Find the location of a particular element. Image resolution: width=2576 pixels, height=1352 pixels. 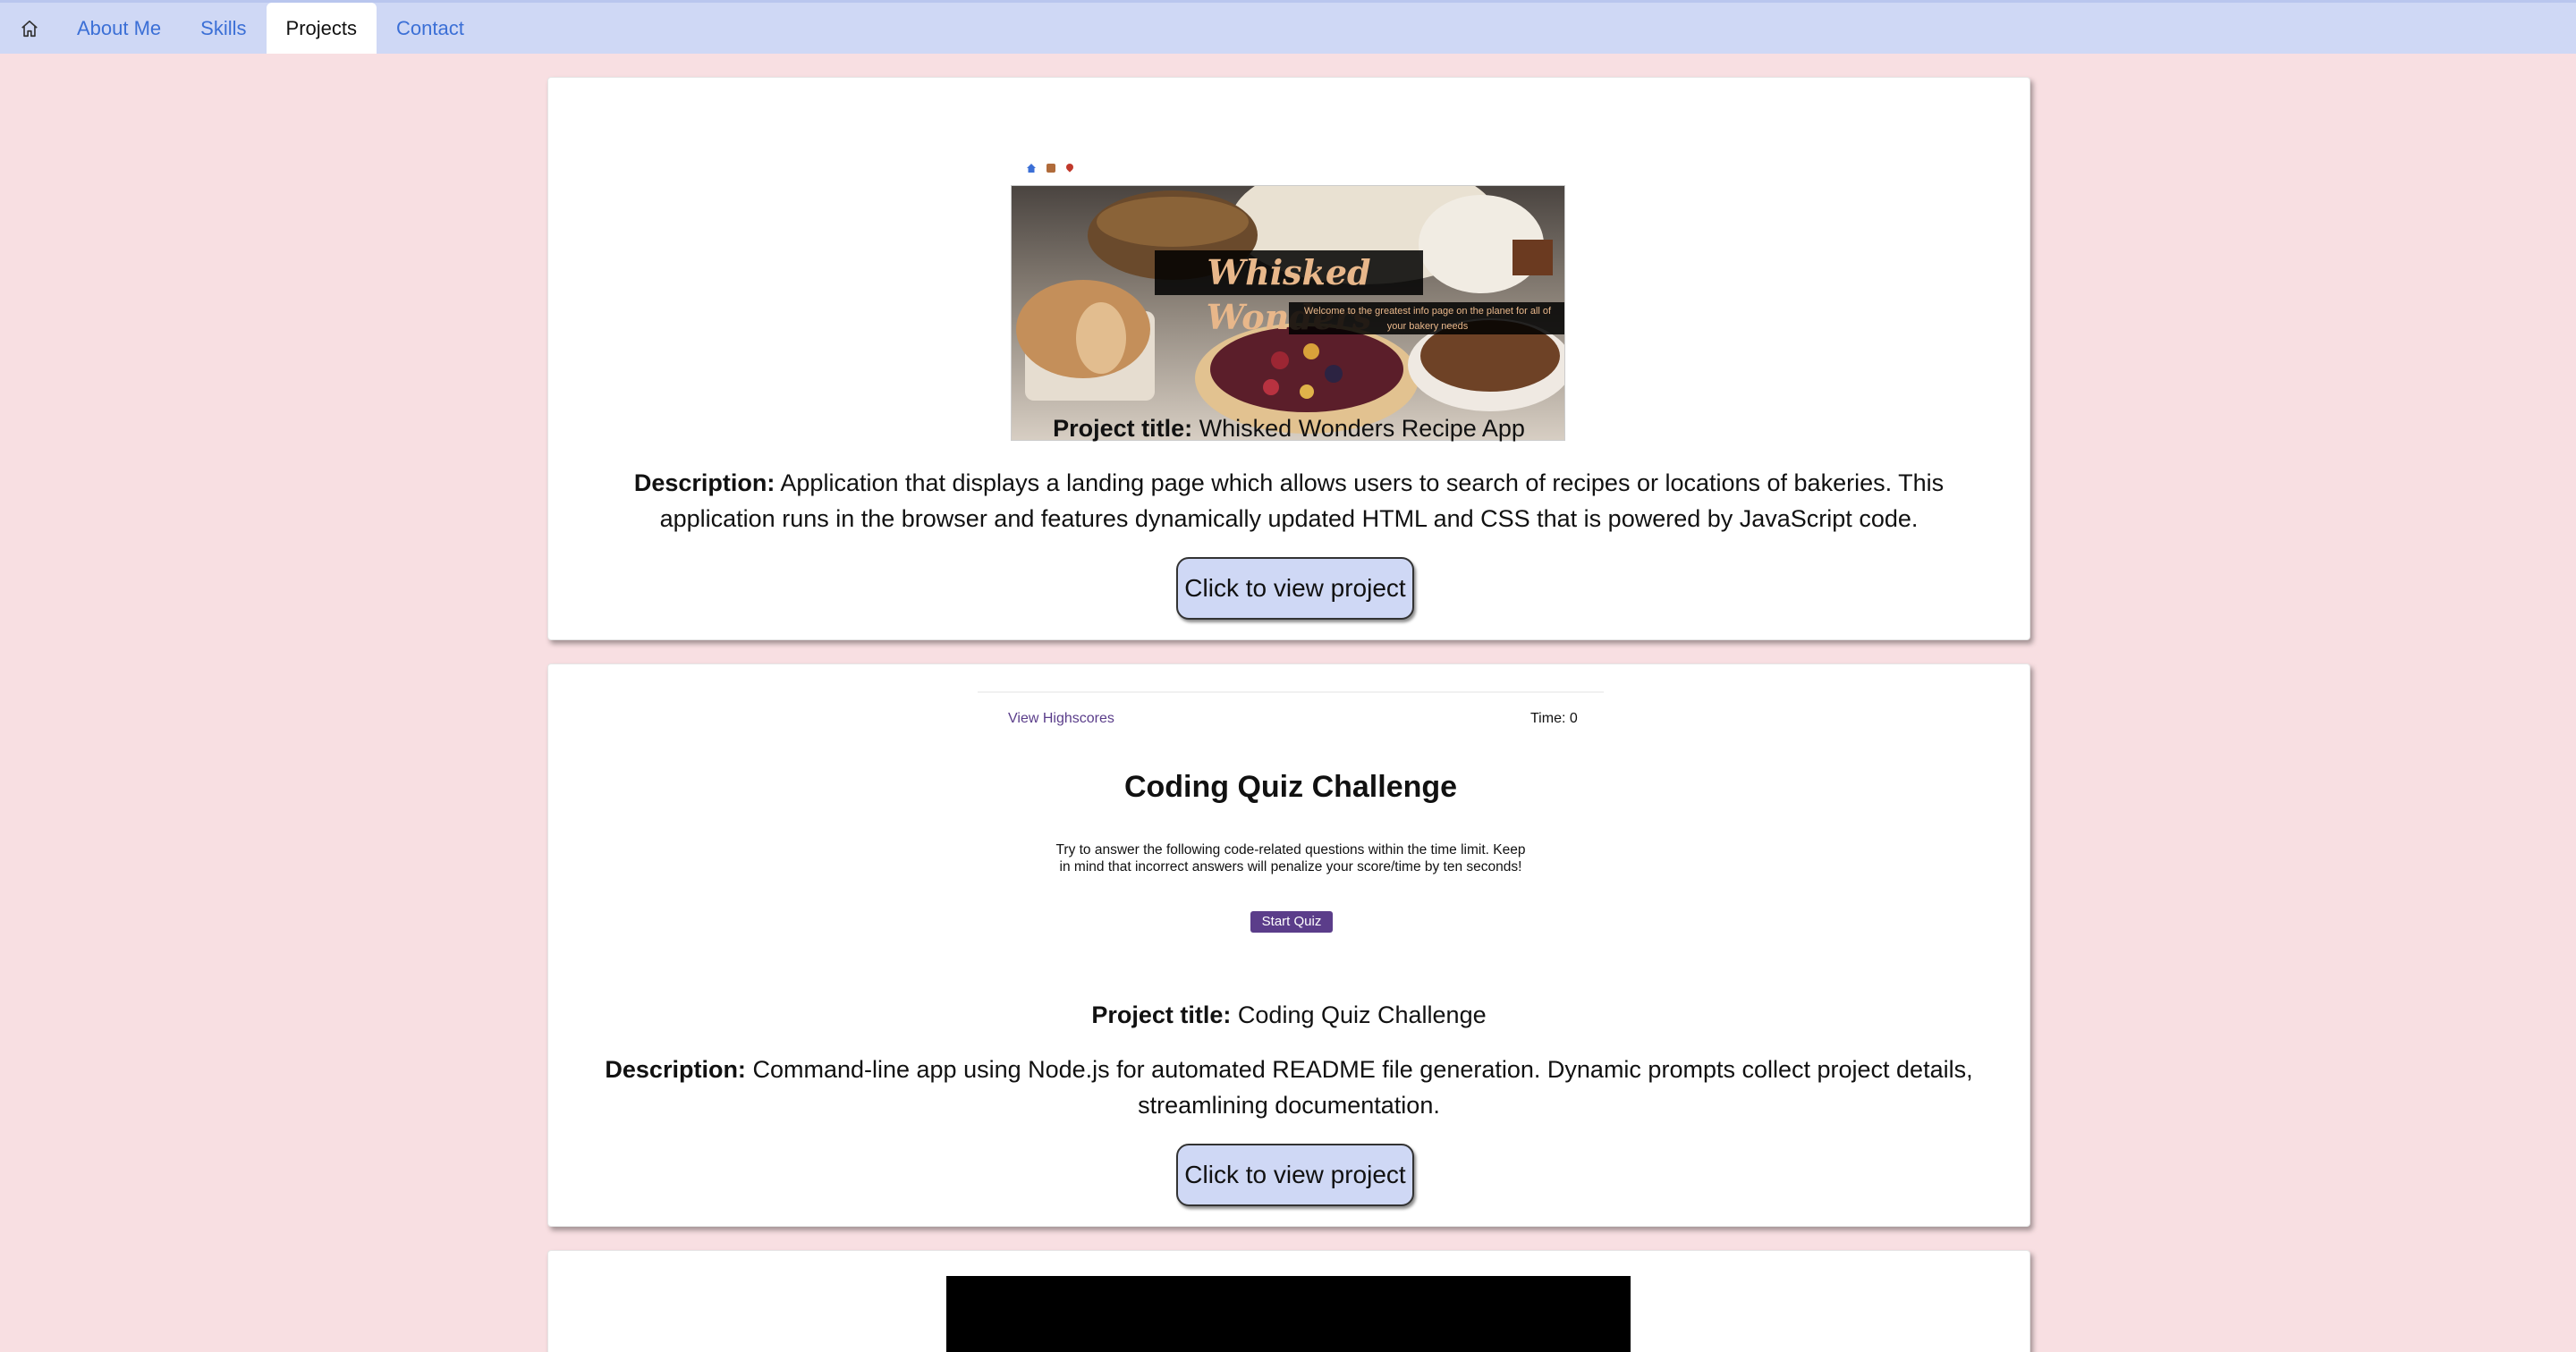

banner-title: Whisked Wonders is located at coordinates (1289, 293).